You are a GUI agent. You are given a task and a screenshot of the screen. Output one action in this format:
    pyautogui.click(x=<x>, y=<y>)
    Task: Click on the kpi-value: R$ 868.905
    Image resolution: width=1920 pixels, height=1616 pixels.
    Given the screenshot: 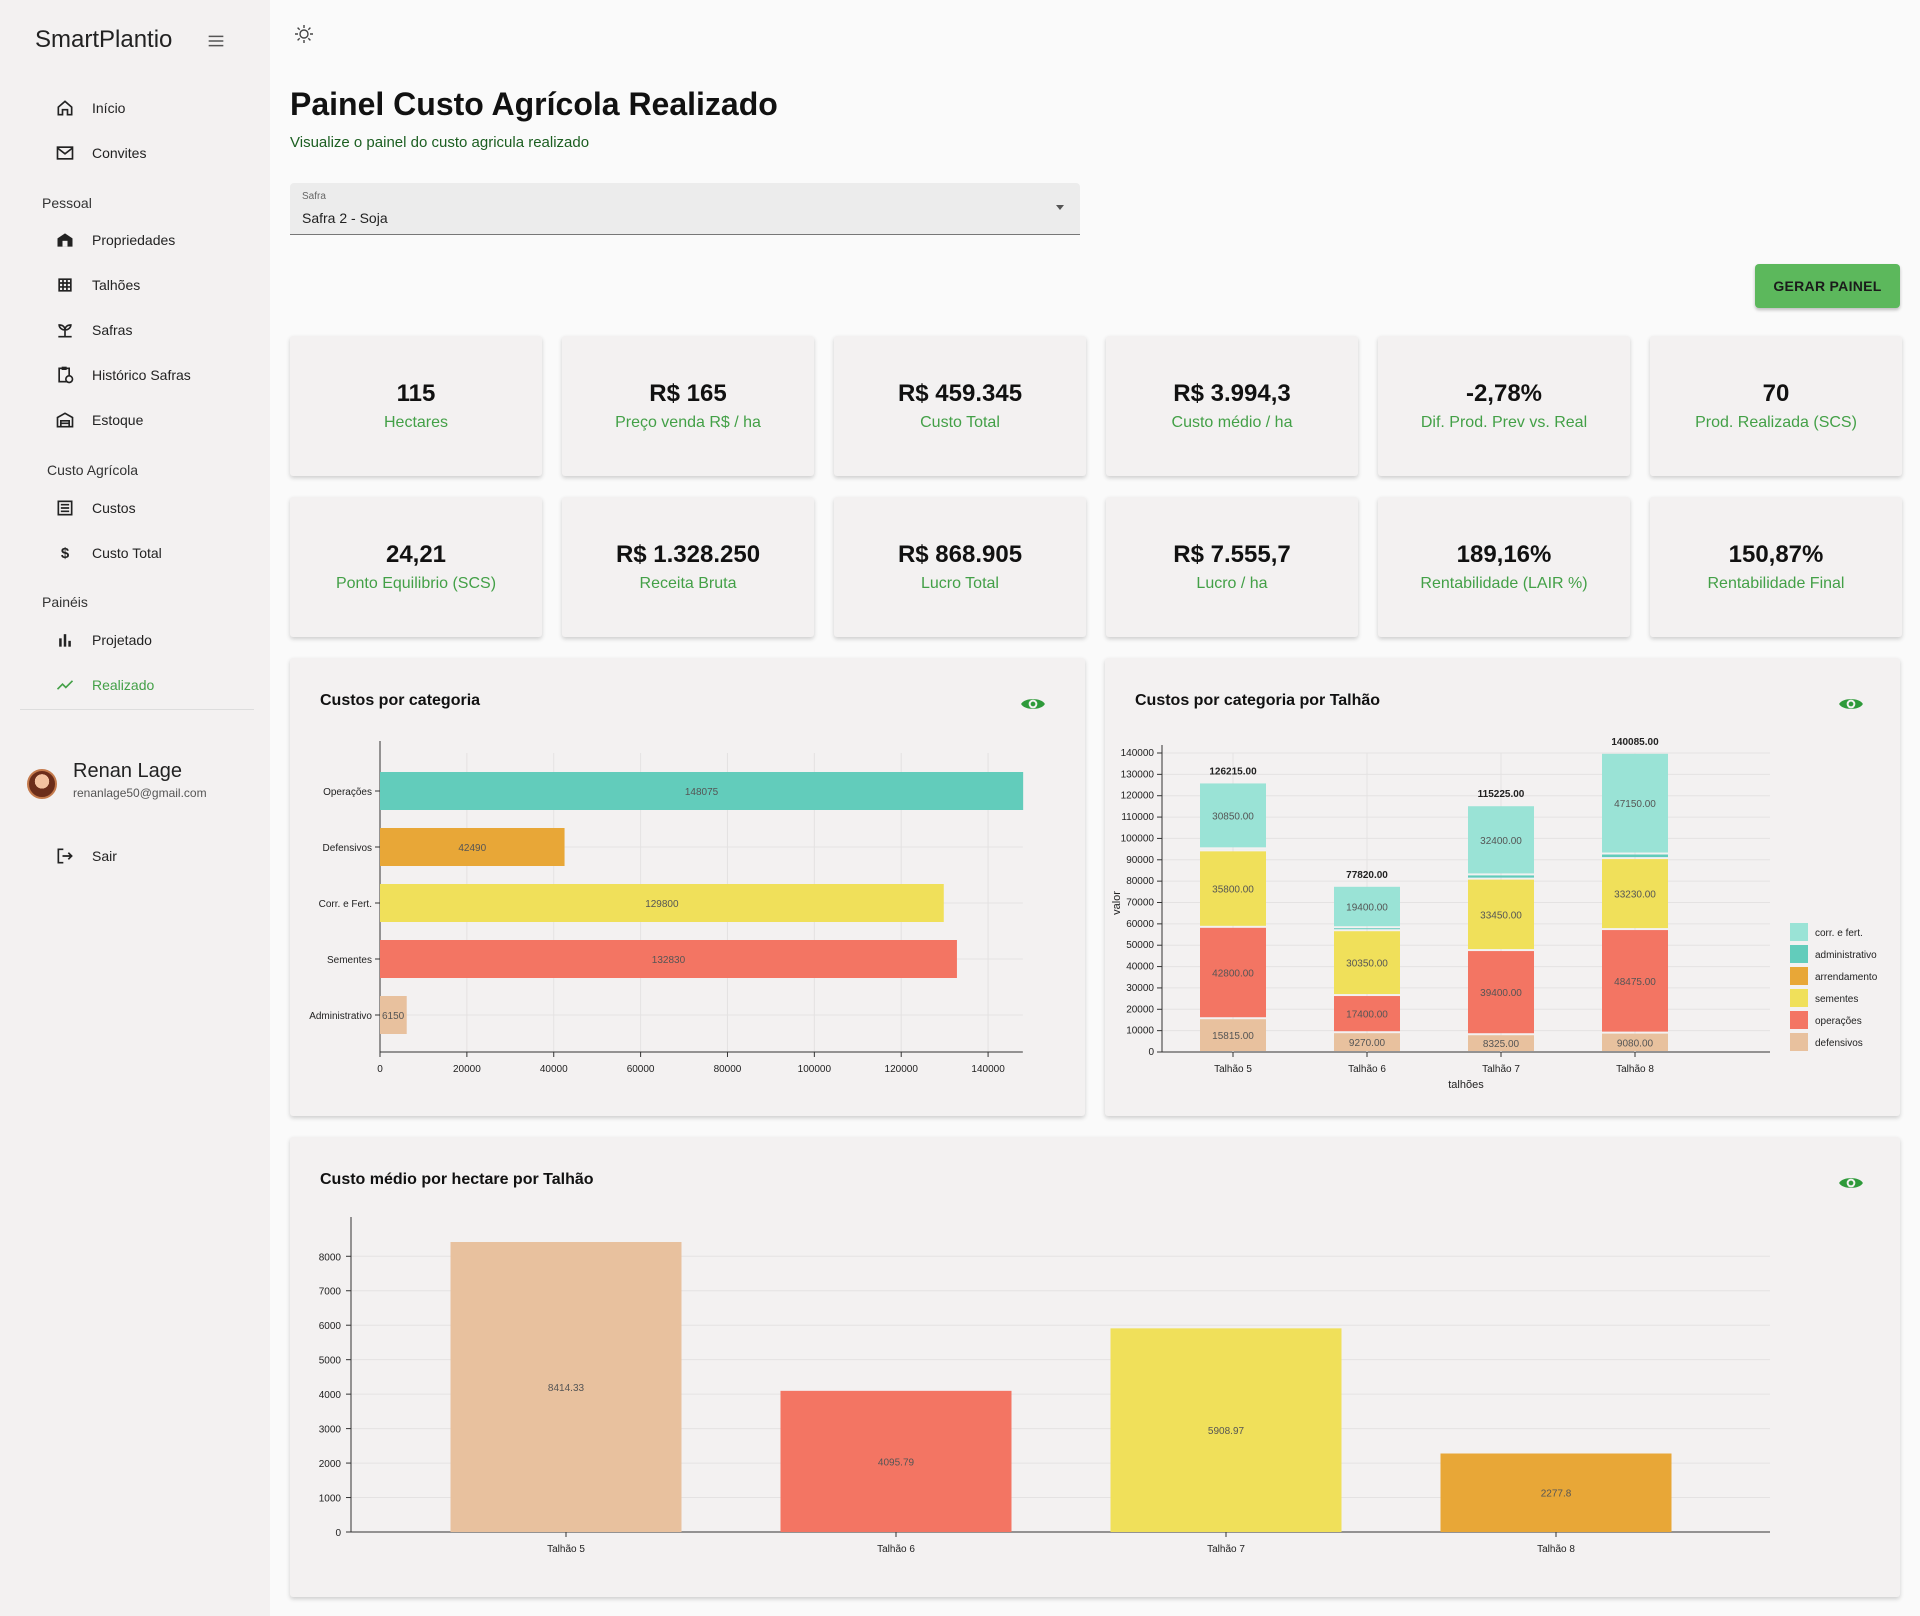 What is the action you would take?
    pyautogui.click(x=960, y=554)
    